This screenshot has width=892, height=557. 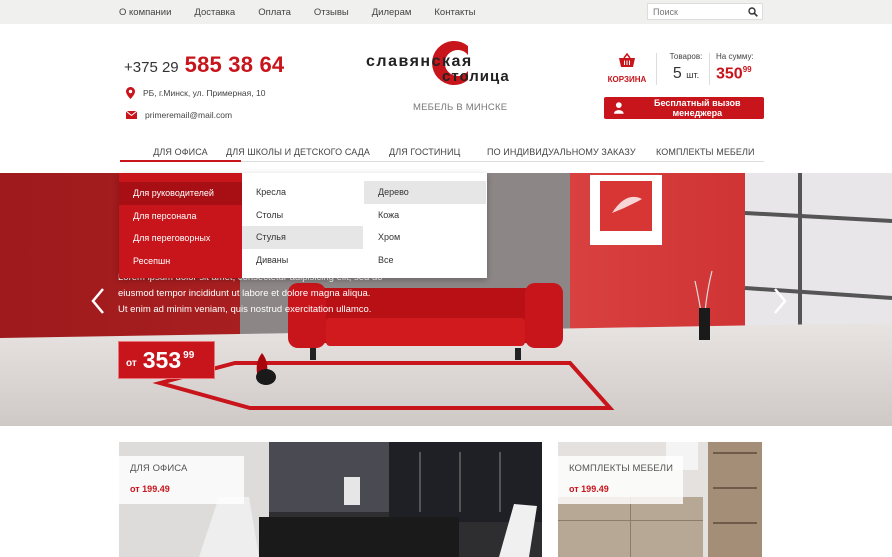 What do you see at coordinates (425, 237) in the screenshot?
I see `dropdown-item-chrome: Хром` at bounding box center [425, 237].